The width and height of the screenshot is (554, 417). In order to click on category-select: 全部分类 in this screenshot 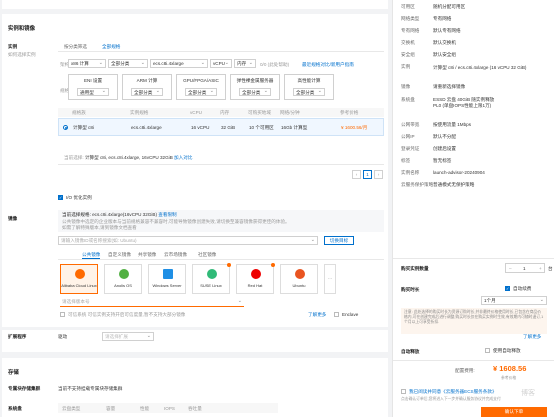, I will do `click(128, 63)`.